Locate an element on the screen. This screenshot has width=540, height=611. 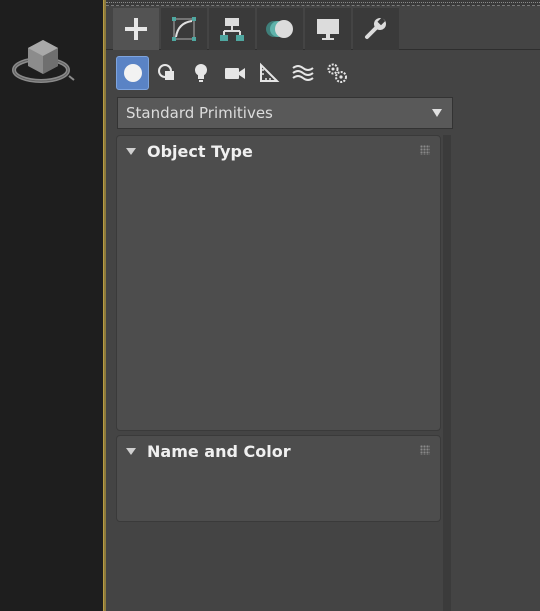
subtab-space-warps is located at coordinates (302, 73).